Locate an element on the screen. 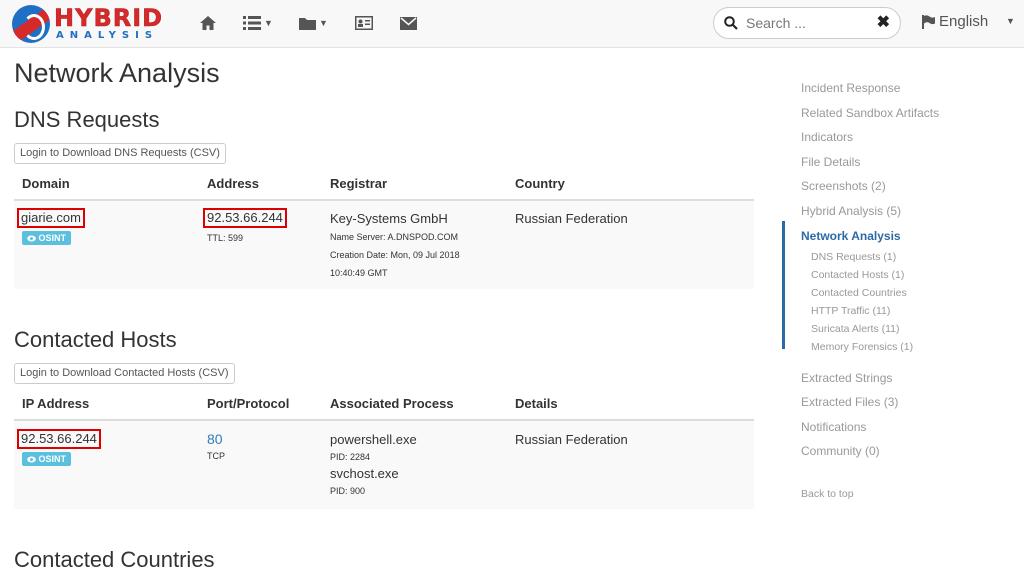  list-menu-dropdown: ▼ is located at coordinates (258, 23).